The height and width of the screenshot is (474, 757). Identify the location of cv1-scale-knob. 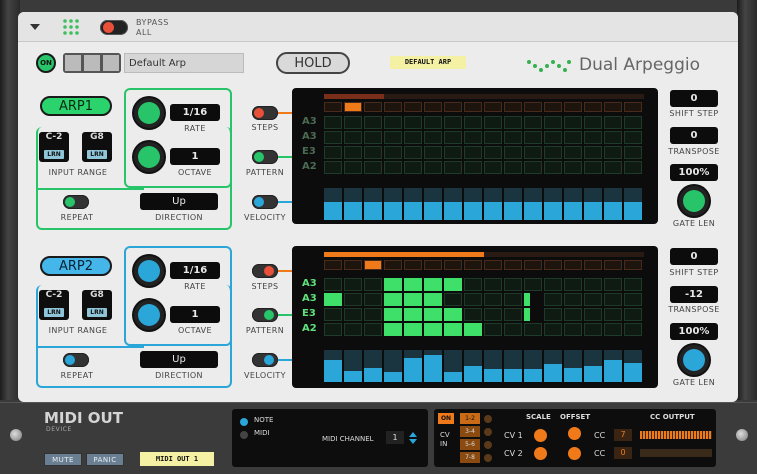
(540, 435).